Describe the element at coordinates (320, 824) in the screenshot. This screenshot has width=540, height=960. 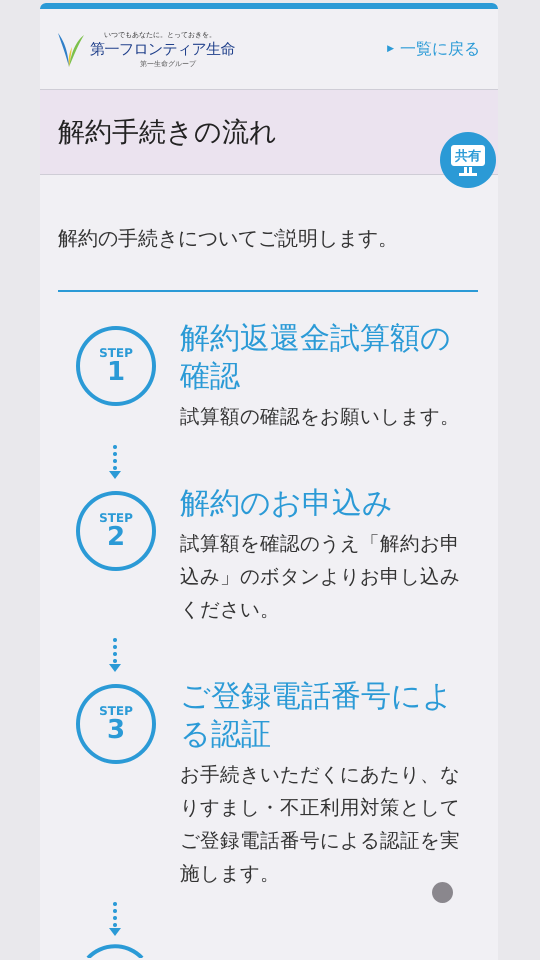
I see `step-description: お手続きいただくにあたり、なりすまし・不正利用対策としてご登録電話番号による認証を実施します。` at that location.